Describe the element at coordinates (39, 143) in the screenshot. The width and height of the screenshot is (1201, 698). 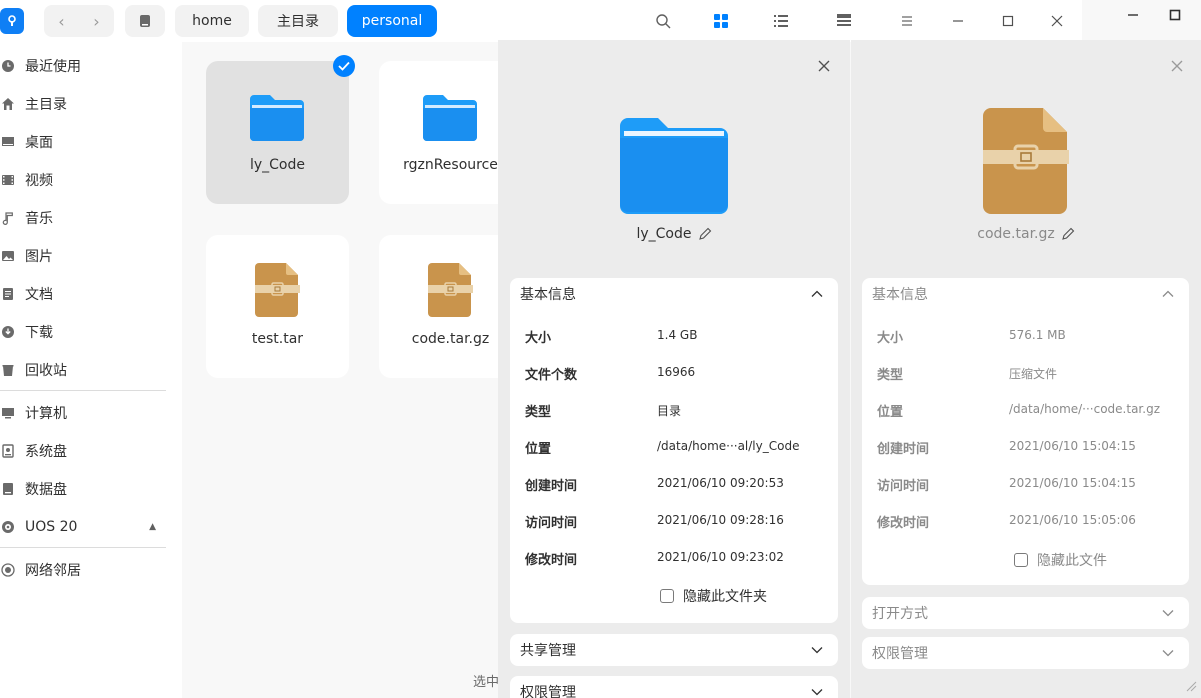
I see `sidebar-item-label: 桌面` at that location.